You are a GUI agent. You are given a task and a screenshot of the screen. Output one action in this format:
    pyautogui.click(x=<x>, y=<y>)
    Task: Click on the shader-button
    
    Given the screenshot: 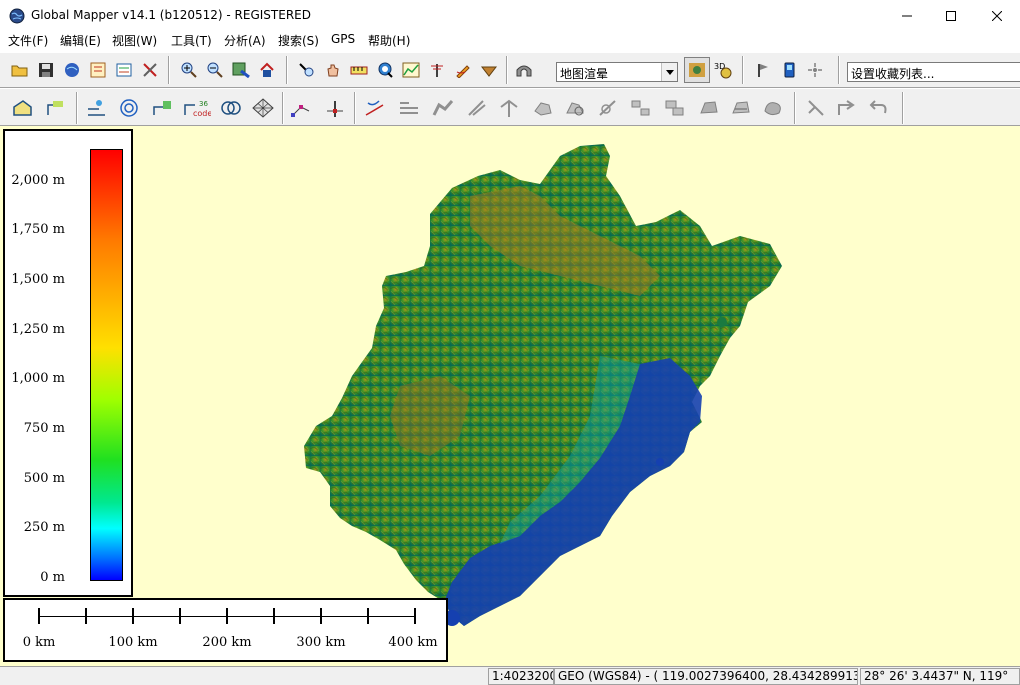 What is the action you would take?
    pyautogui.click(x=697, y=70)
    